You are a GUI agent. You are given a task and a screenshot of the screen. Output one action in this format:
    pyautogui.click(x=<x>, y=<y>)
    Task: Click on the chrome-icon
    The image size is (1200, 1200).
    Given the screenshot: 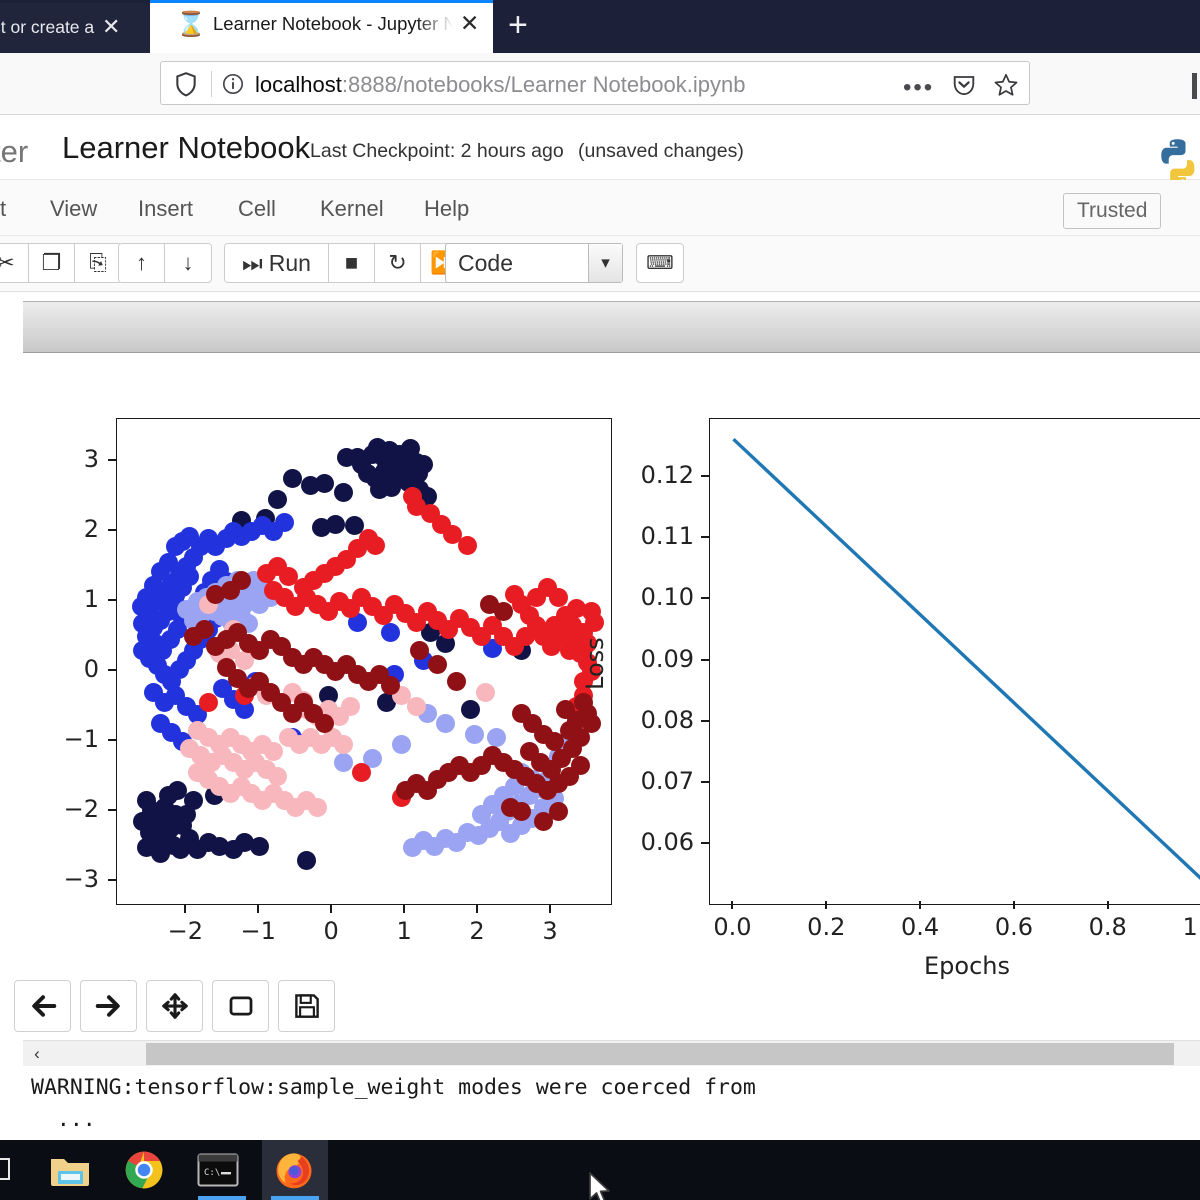 What is the action you would take?
    pyautogui.click(x=144, y=1170)
    